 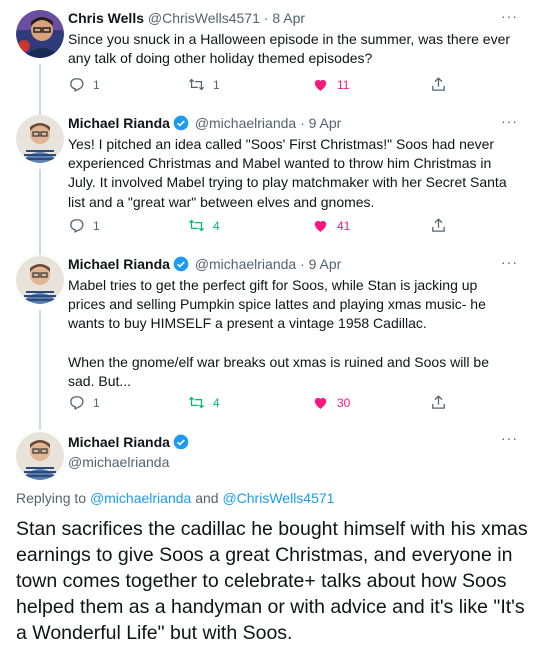 I want to click on like-count: 11, so click(x=343, y=84).